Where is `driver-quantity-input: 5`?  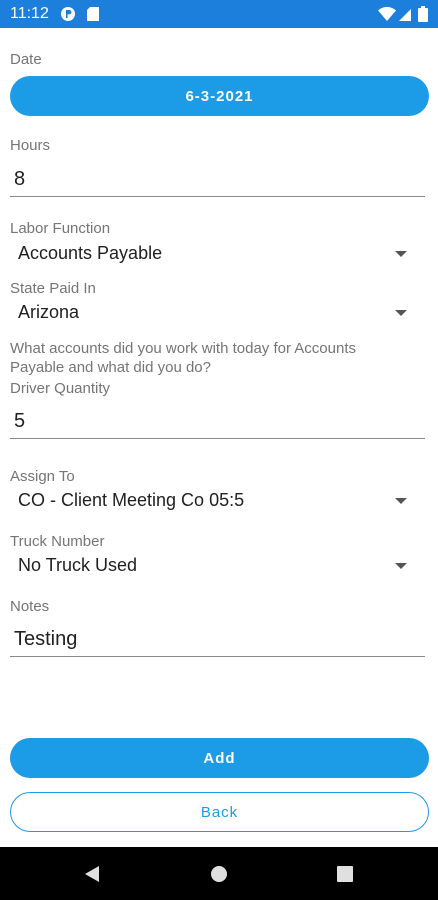
driver-quantity-input: 5 is located at coordinates (217, 421).